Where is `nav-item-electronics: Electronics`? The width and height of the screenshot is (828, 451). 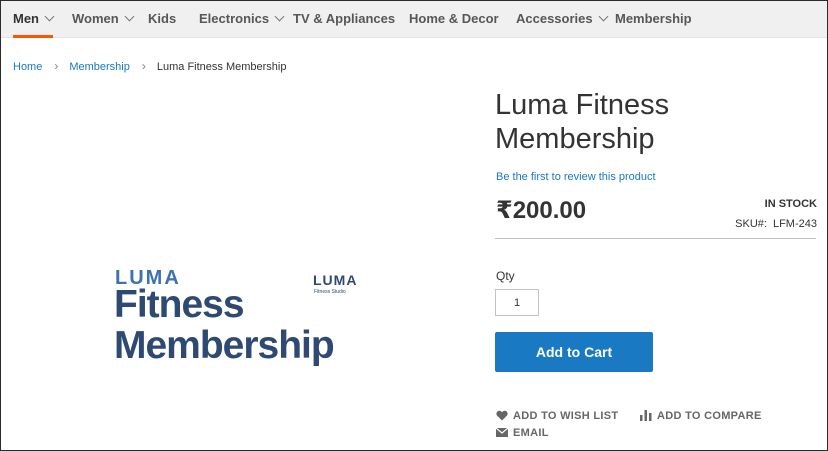 nav-item-electronics: Electronics is located at coordinates (242, 19).